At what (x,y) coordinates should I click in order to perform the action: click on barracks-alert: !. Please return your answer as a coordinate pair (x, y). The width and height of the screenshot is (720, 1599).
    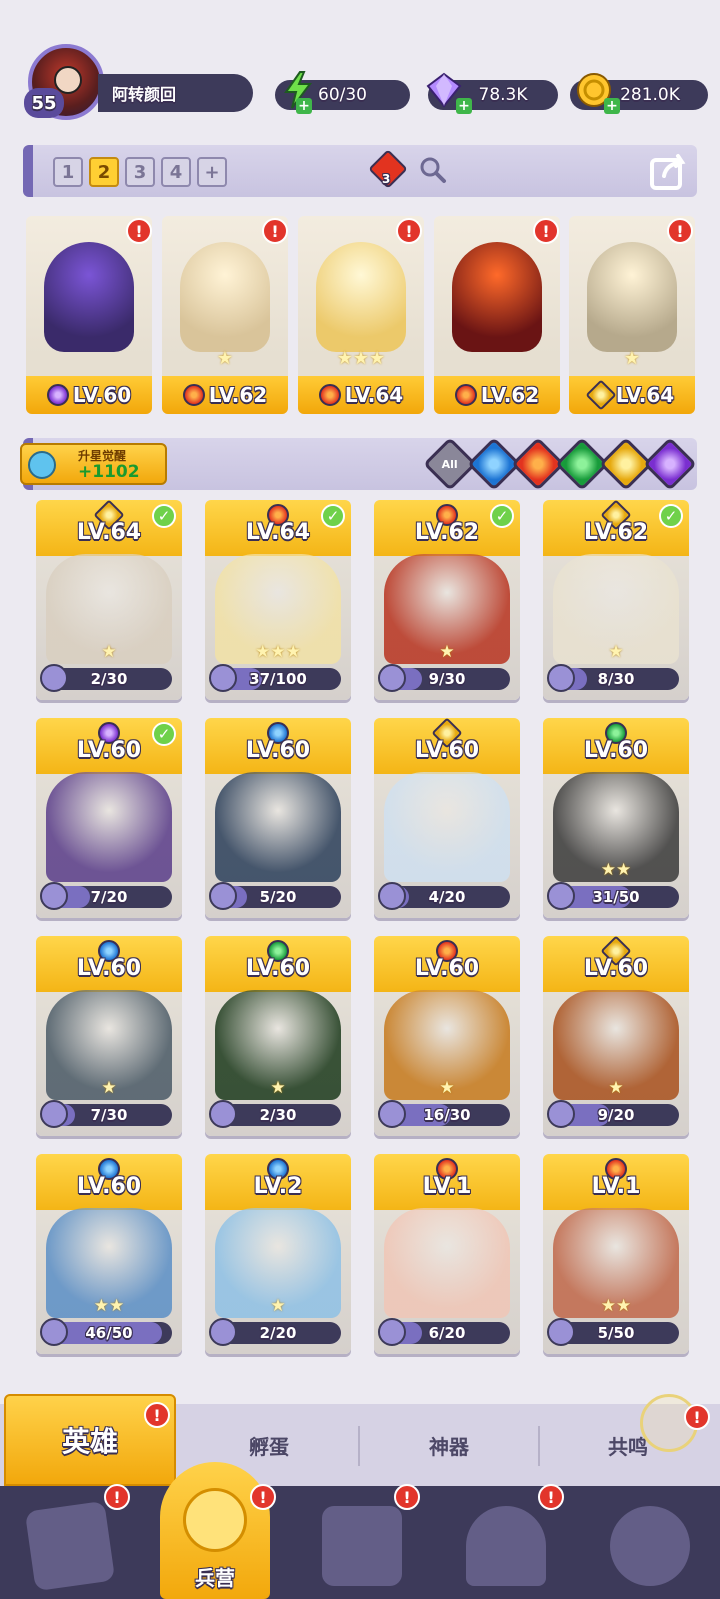
    Looking at the image, I should click on (263, 1497).